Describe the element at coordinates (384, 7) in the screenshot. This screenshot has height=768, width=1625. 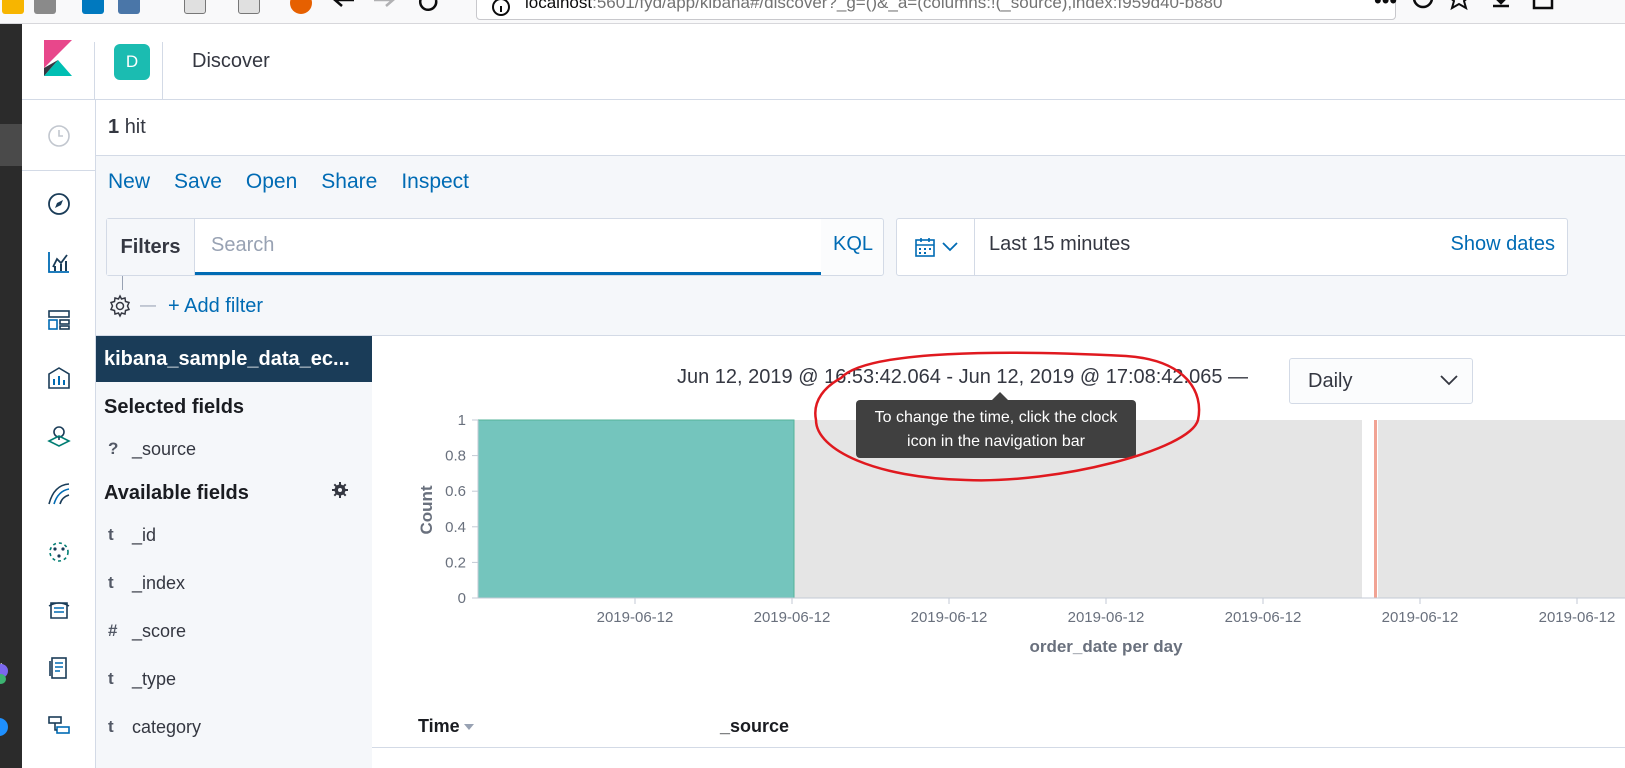
I see `forward-icon` at that location.